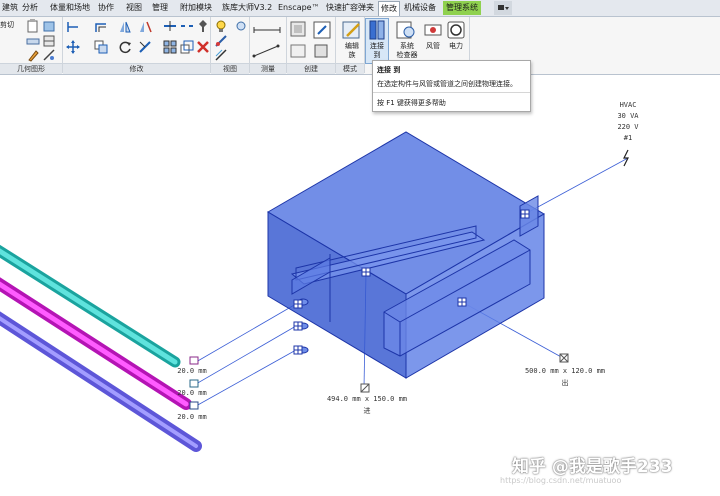  Describe the element at coordinates (101, 47) in the screenshot. I see `copy-icon` at that location.